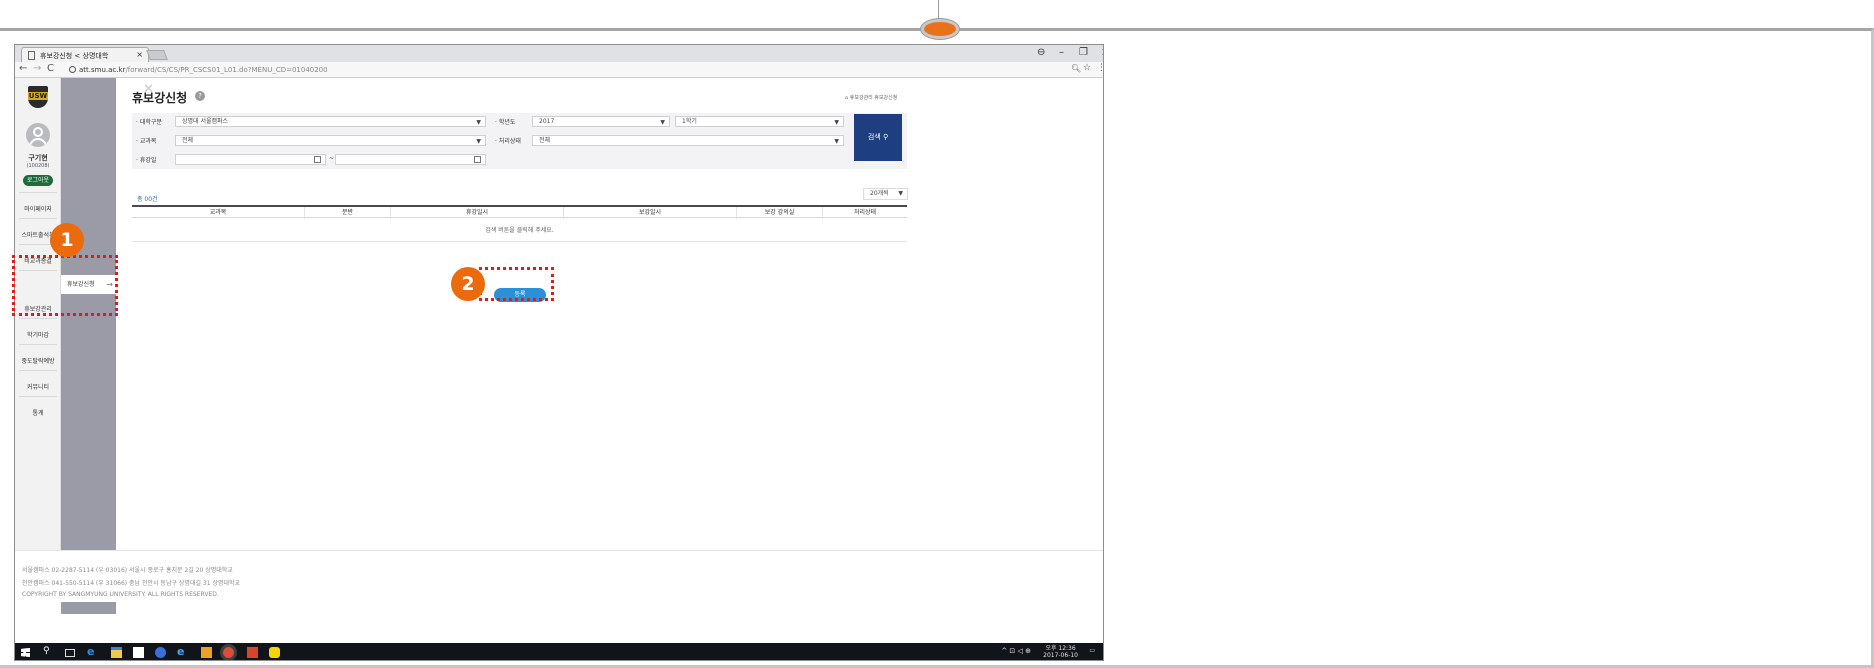 The width and height of the screenshot is (1874, 668). Describe the element at coordinates (1100, 68) in the screenshot. I see `menu-icon: ⋮` at that location.